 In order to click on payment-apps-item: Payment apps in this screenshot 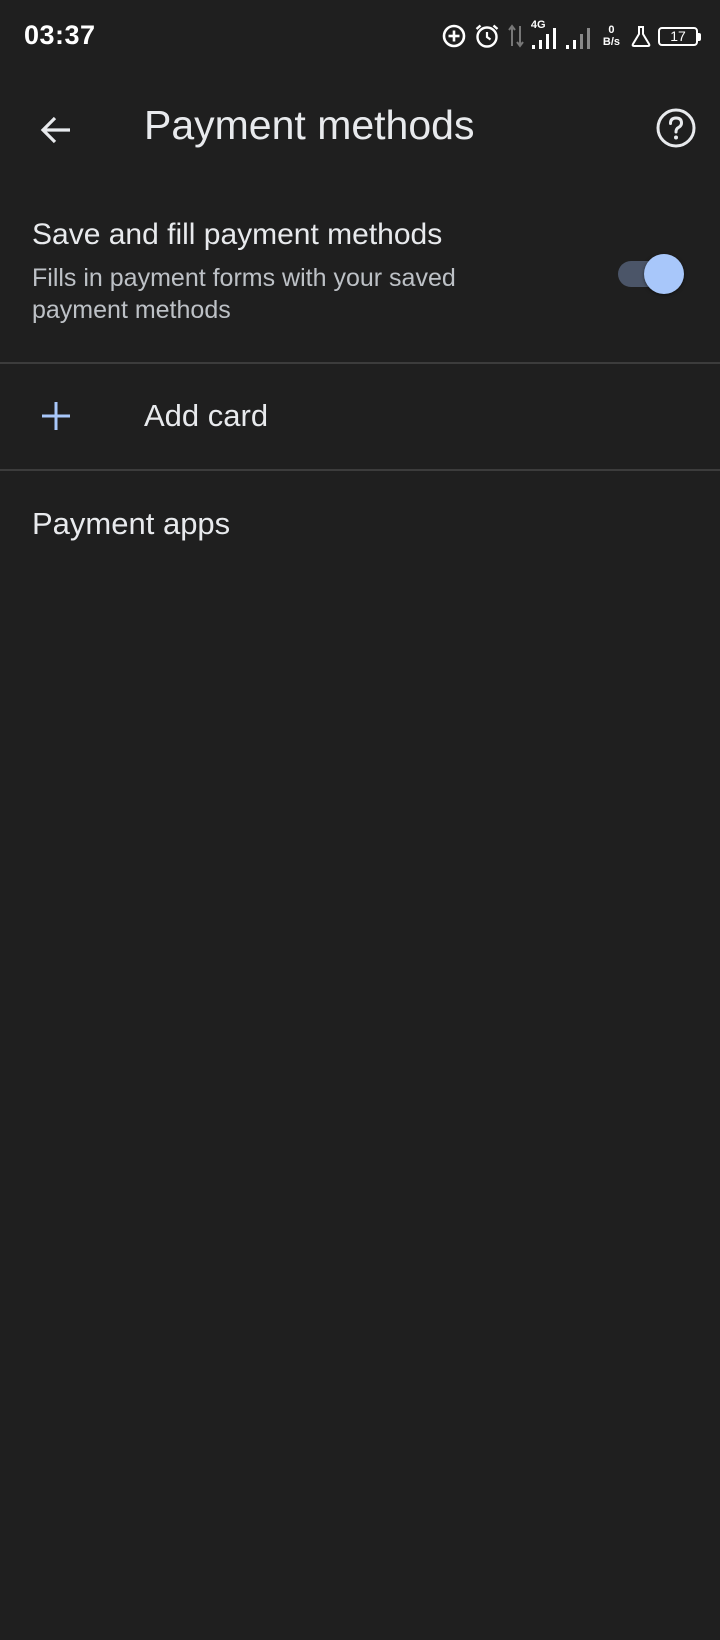, I will do `click(360, 524)`.